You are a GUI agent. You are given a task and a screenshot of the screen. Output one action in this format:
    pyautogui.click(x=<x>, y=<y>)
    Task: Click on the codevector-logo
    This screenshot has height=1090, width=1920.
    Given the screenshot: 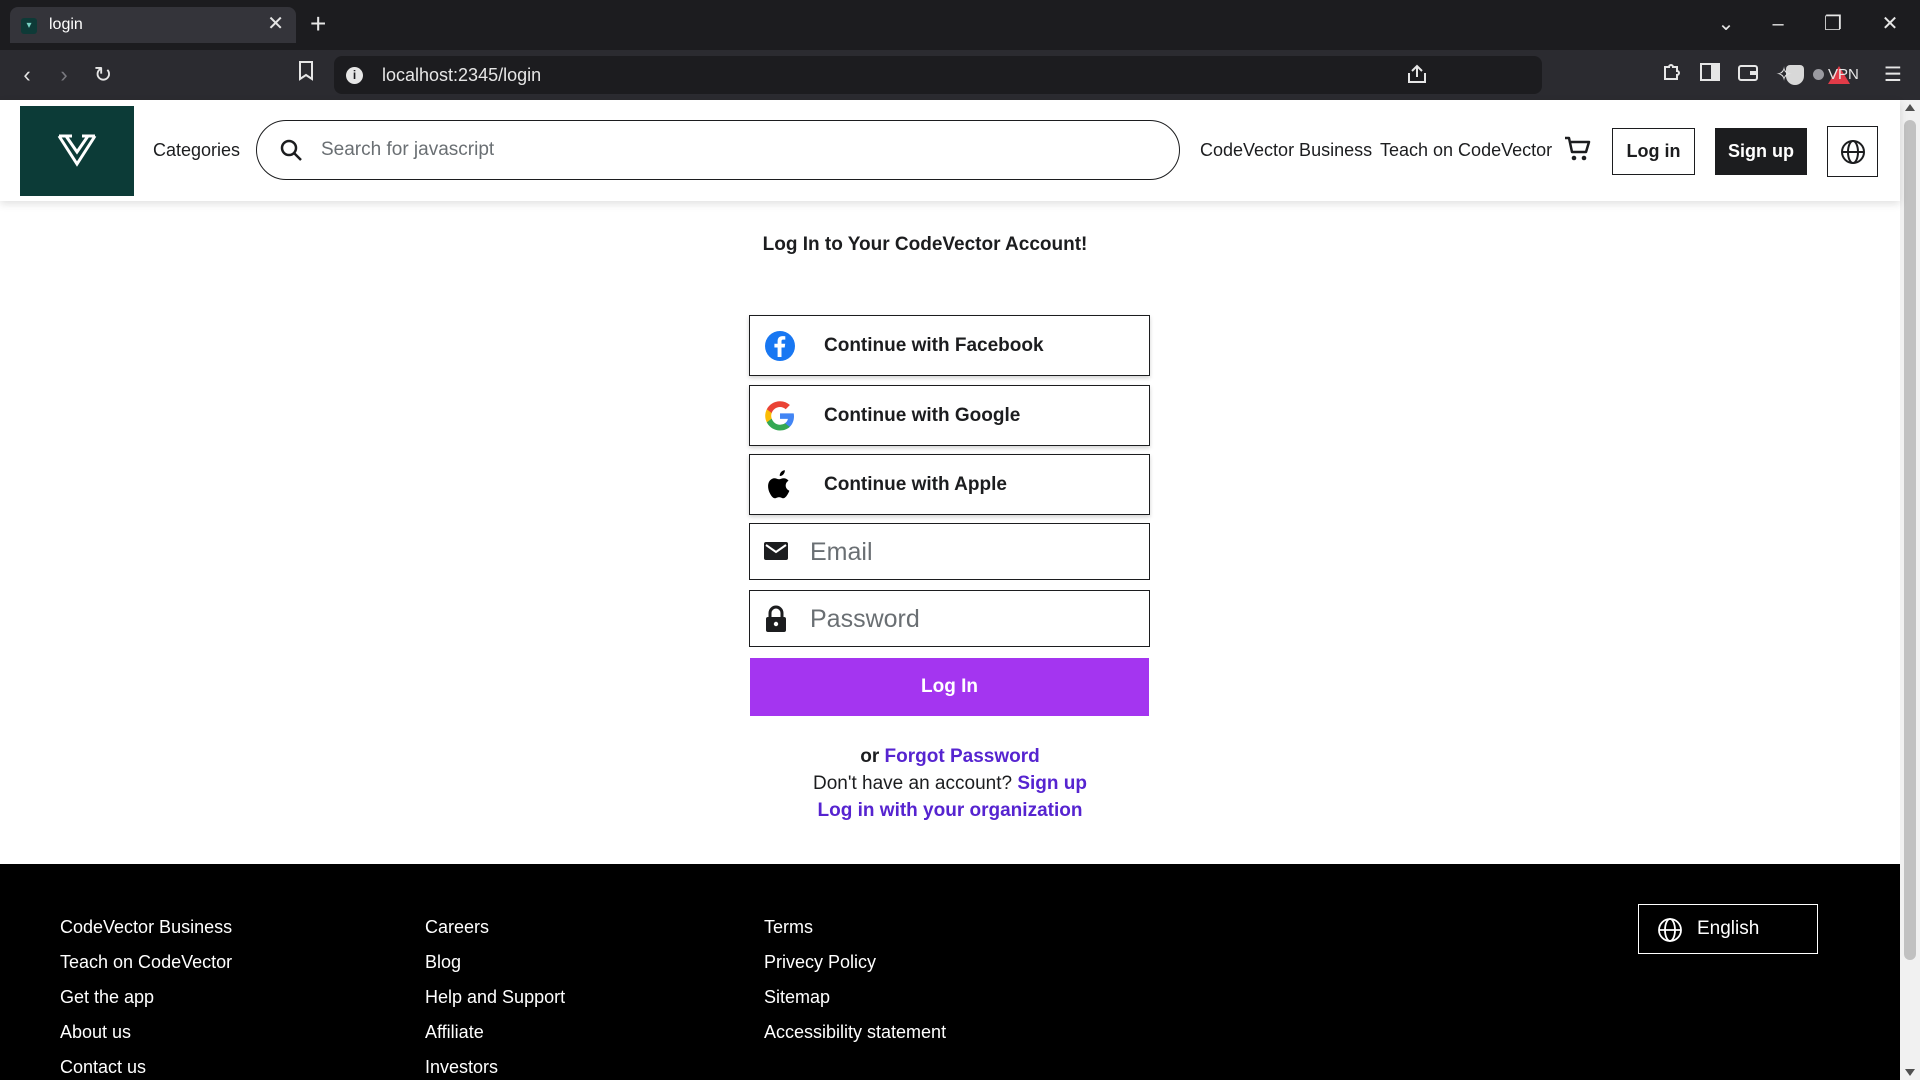 What is the action you would take?
    pyautogui.click(x=77, y=151)
    